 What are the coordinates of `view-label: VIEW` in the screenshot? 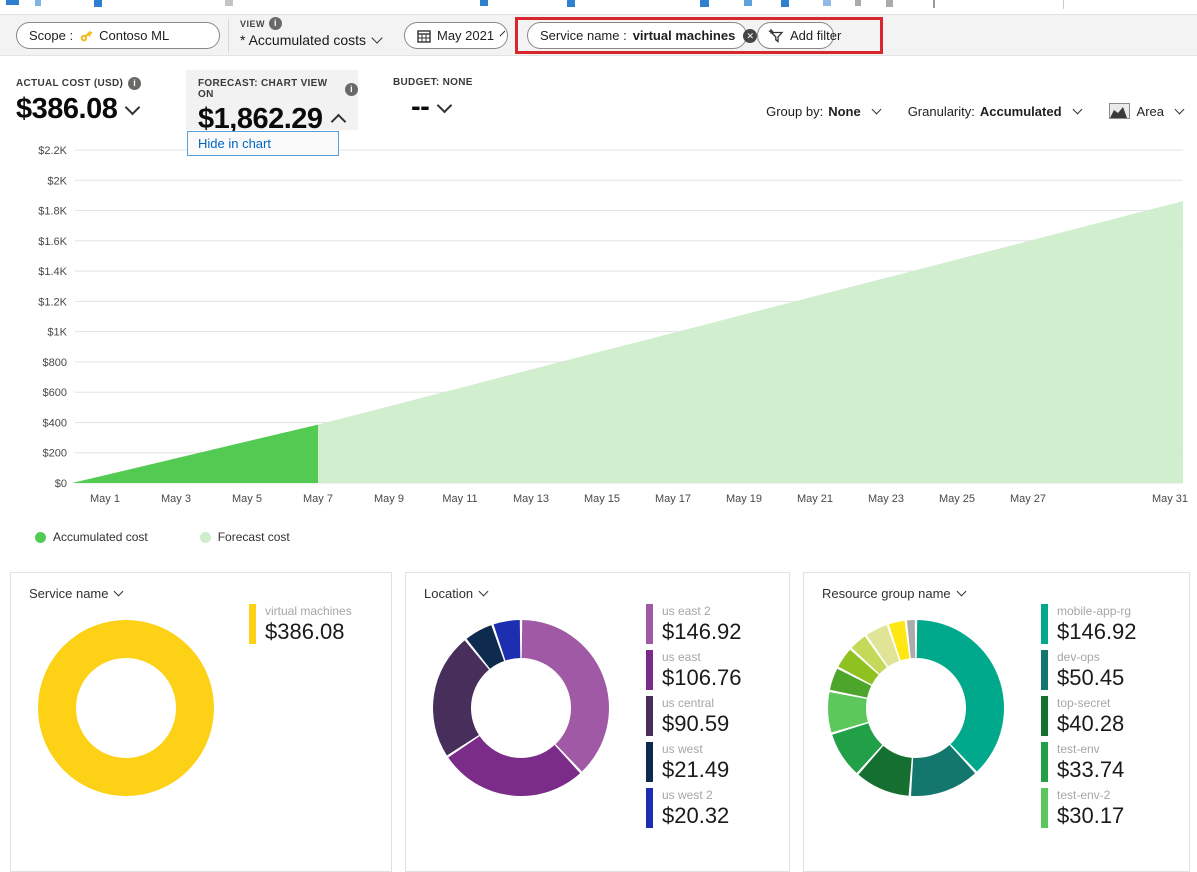 It's located at (253, 23).